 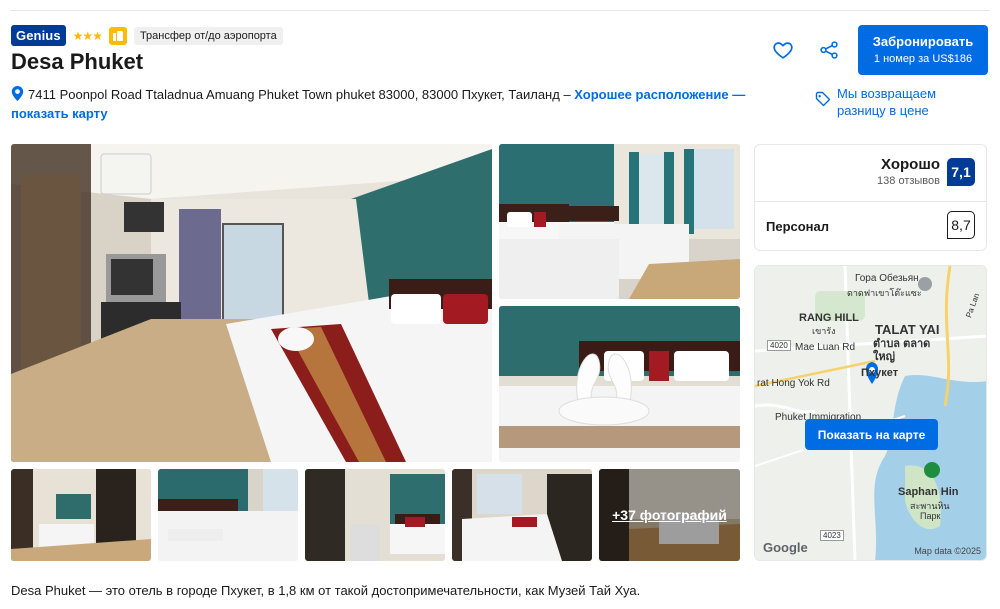 I want to click on price-match-text: Мы возвращаем разницу в цене, so click(x=887, y=102).